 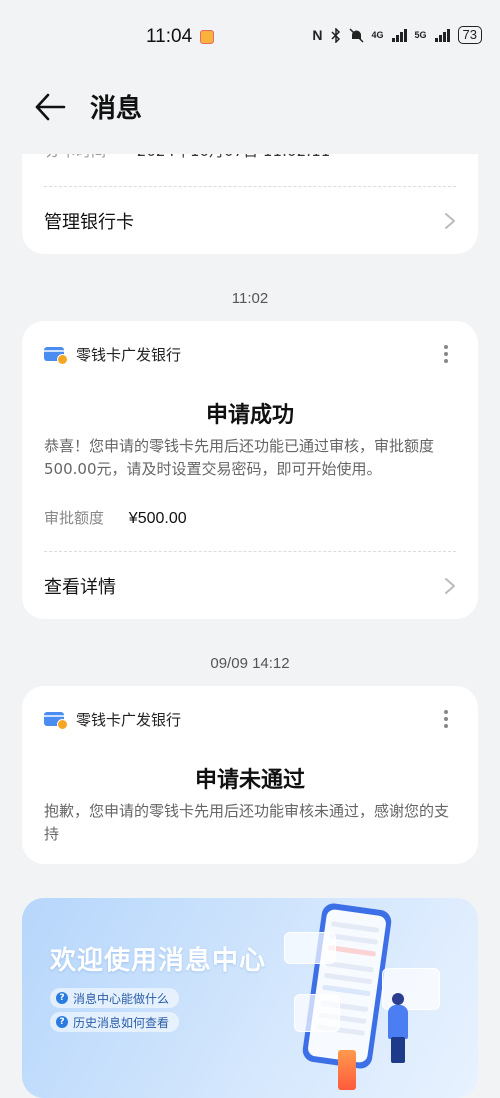 I want to click on approved-amount-row: 审批额度 ¥500.00, so click(x=115, y=517).